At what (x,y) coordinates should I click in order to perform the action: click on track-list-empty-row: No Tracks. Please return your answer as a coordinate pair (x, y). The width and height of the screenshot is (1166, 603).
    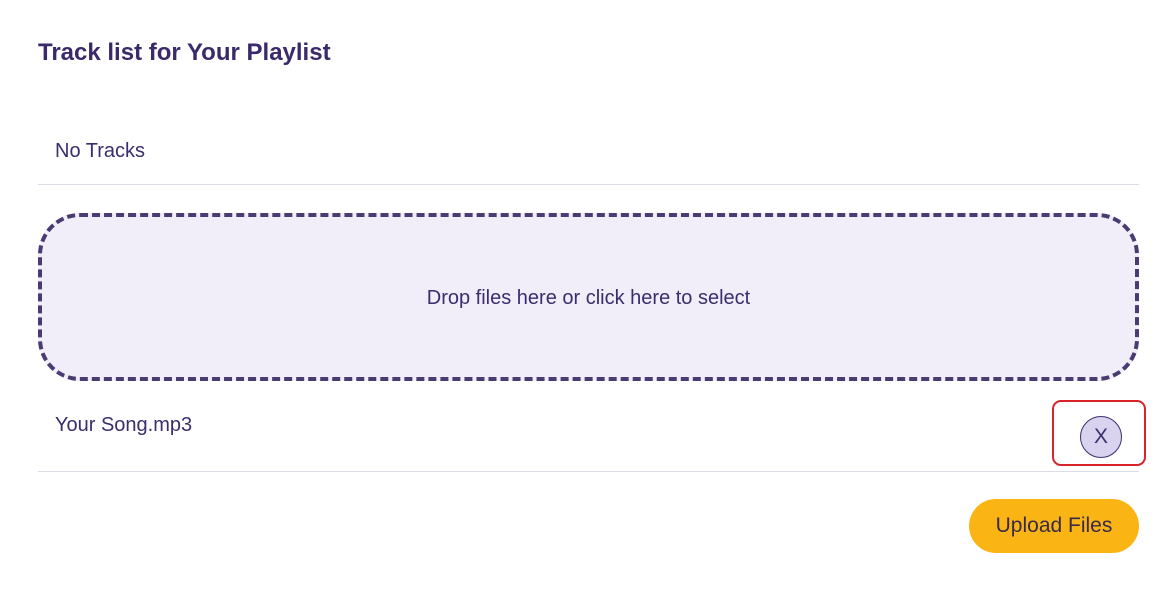
    Looking at the image, I should click on (588, 156).